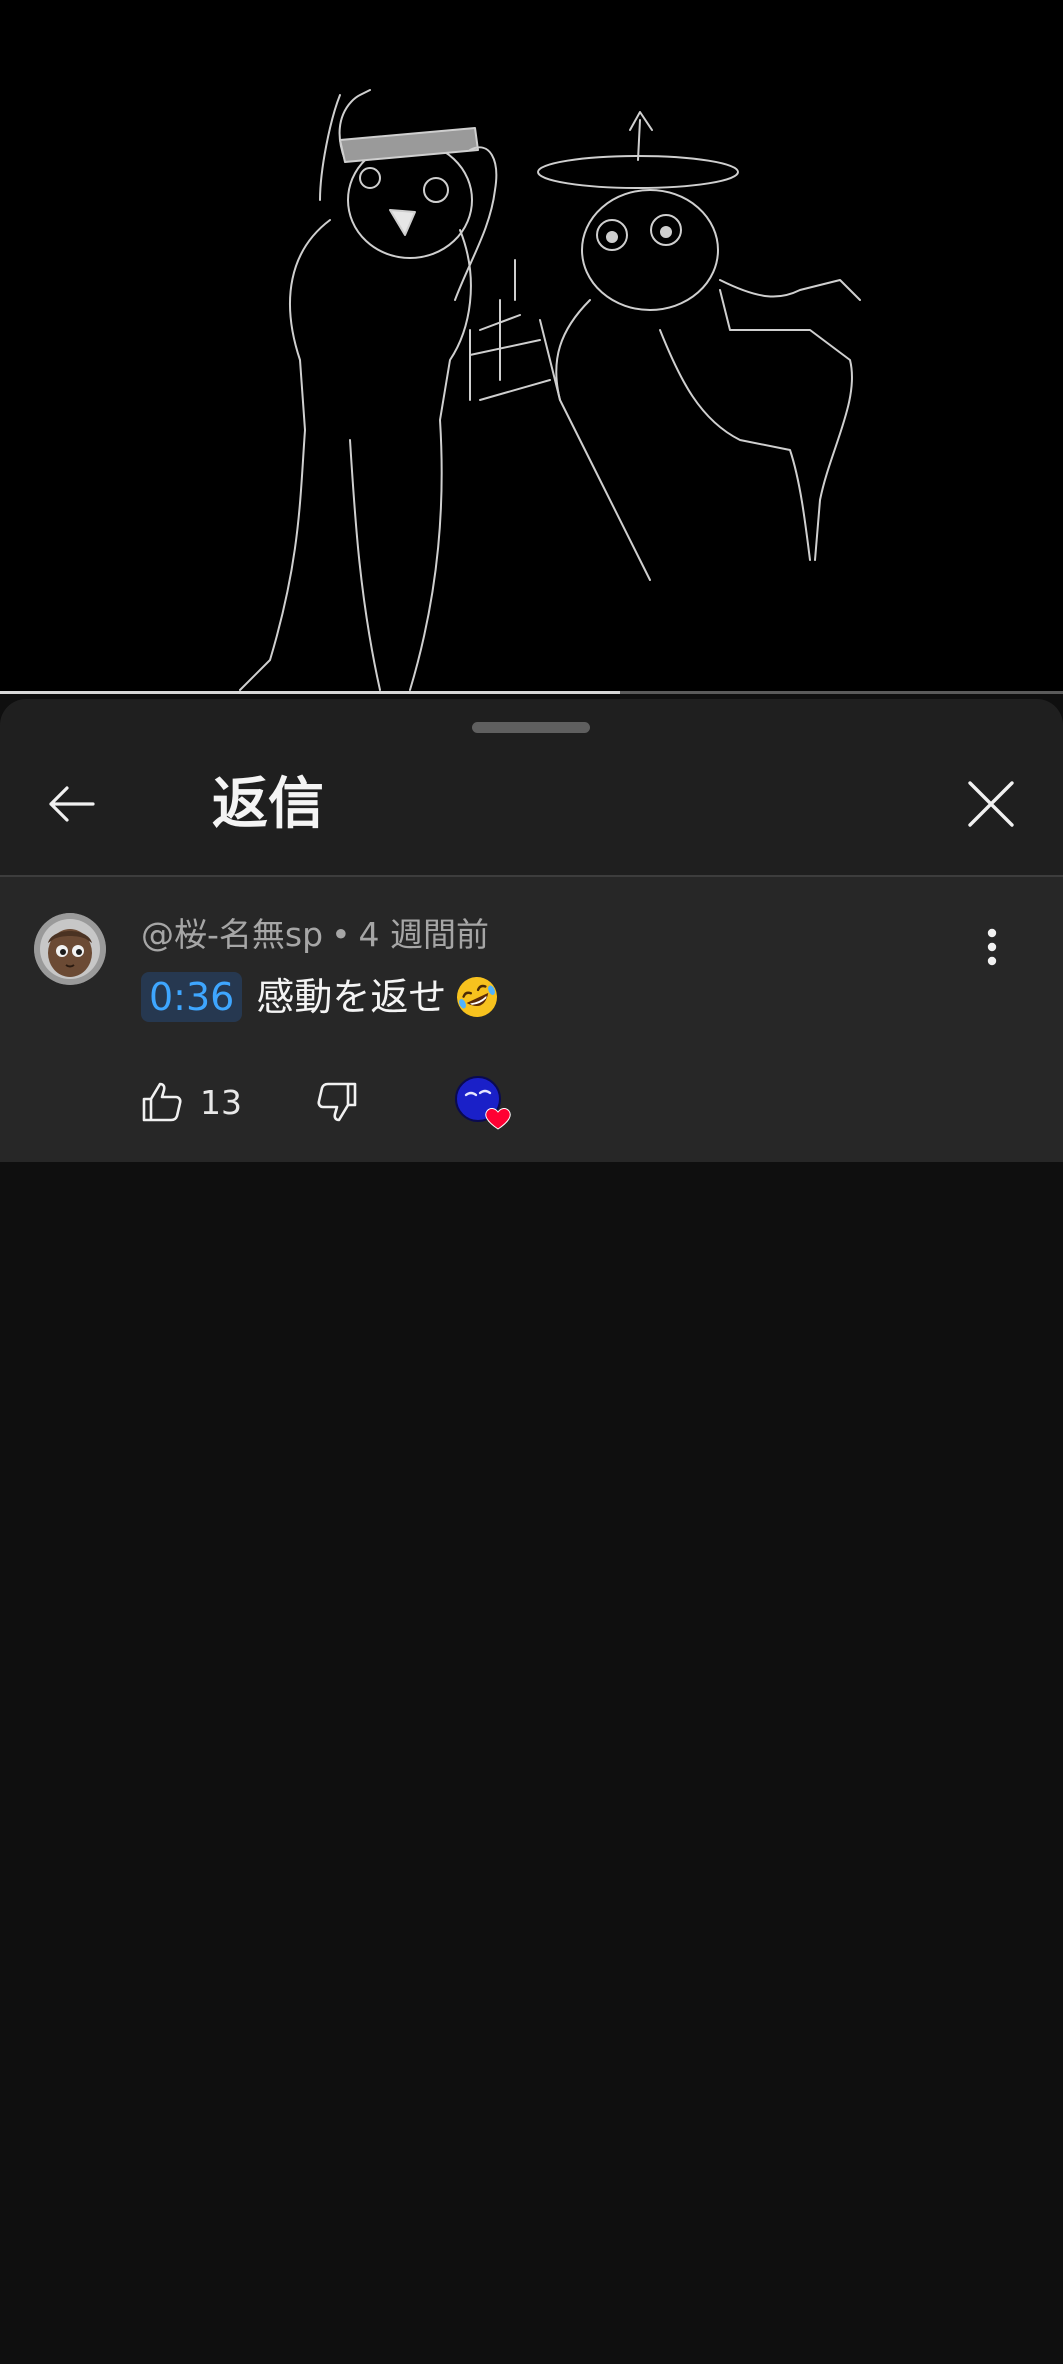 The height and width of the screenshot is (2364, 1063). I want to click on comment-body: 0:36 感動を返せ, so click(320, 997).